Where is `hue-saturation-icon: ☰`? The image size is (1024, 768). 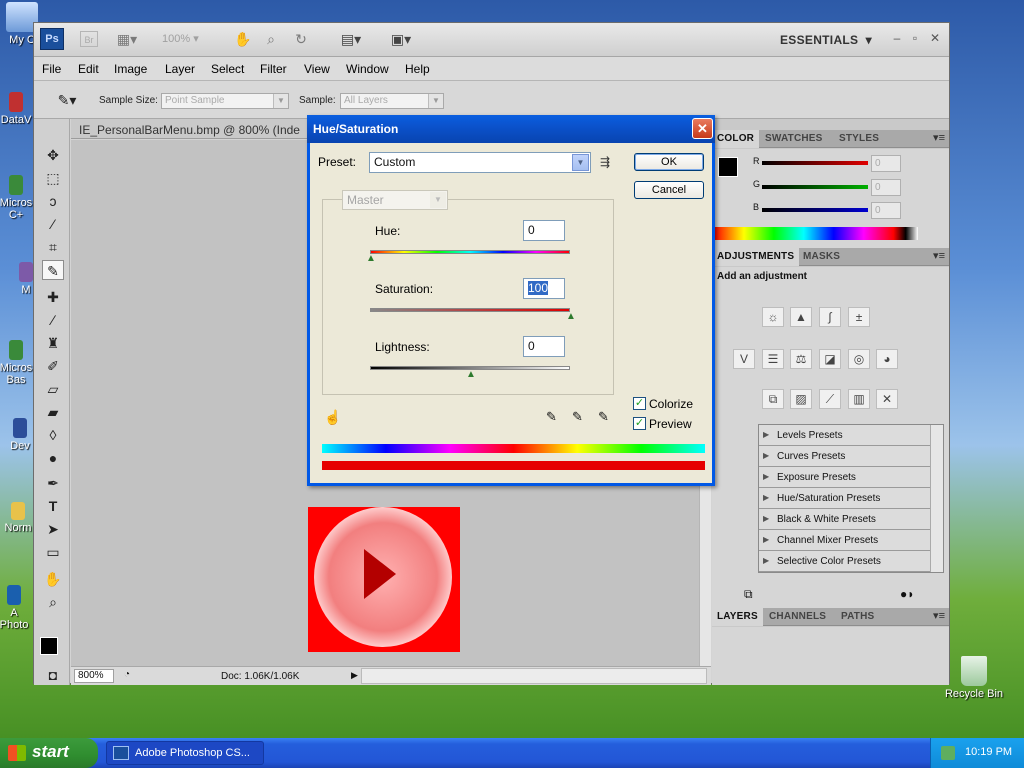 hue-saturation-icon: ☰ is located at coordinates (773, 359).